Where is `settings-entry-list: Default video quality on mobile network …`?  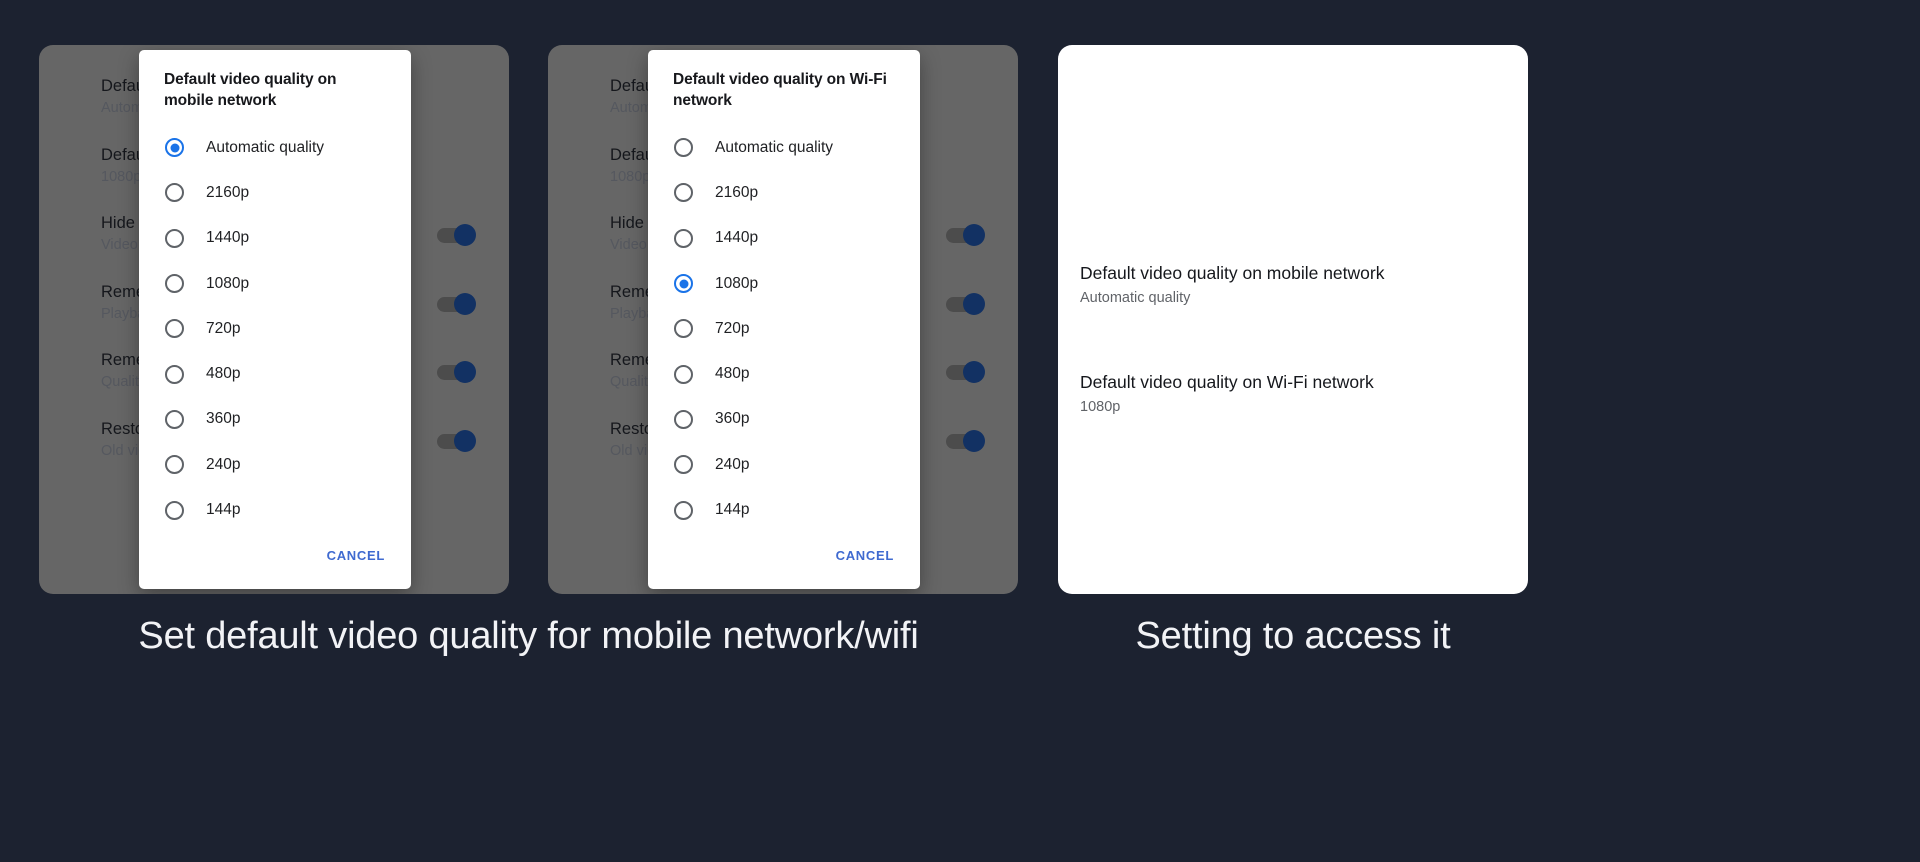
settings-entry-list: Default video quality on mobile network … is located at coordinates (1293, 370).